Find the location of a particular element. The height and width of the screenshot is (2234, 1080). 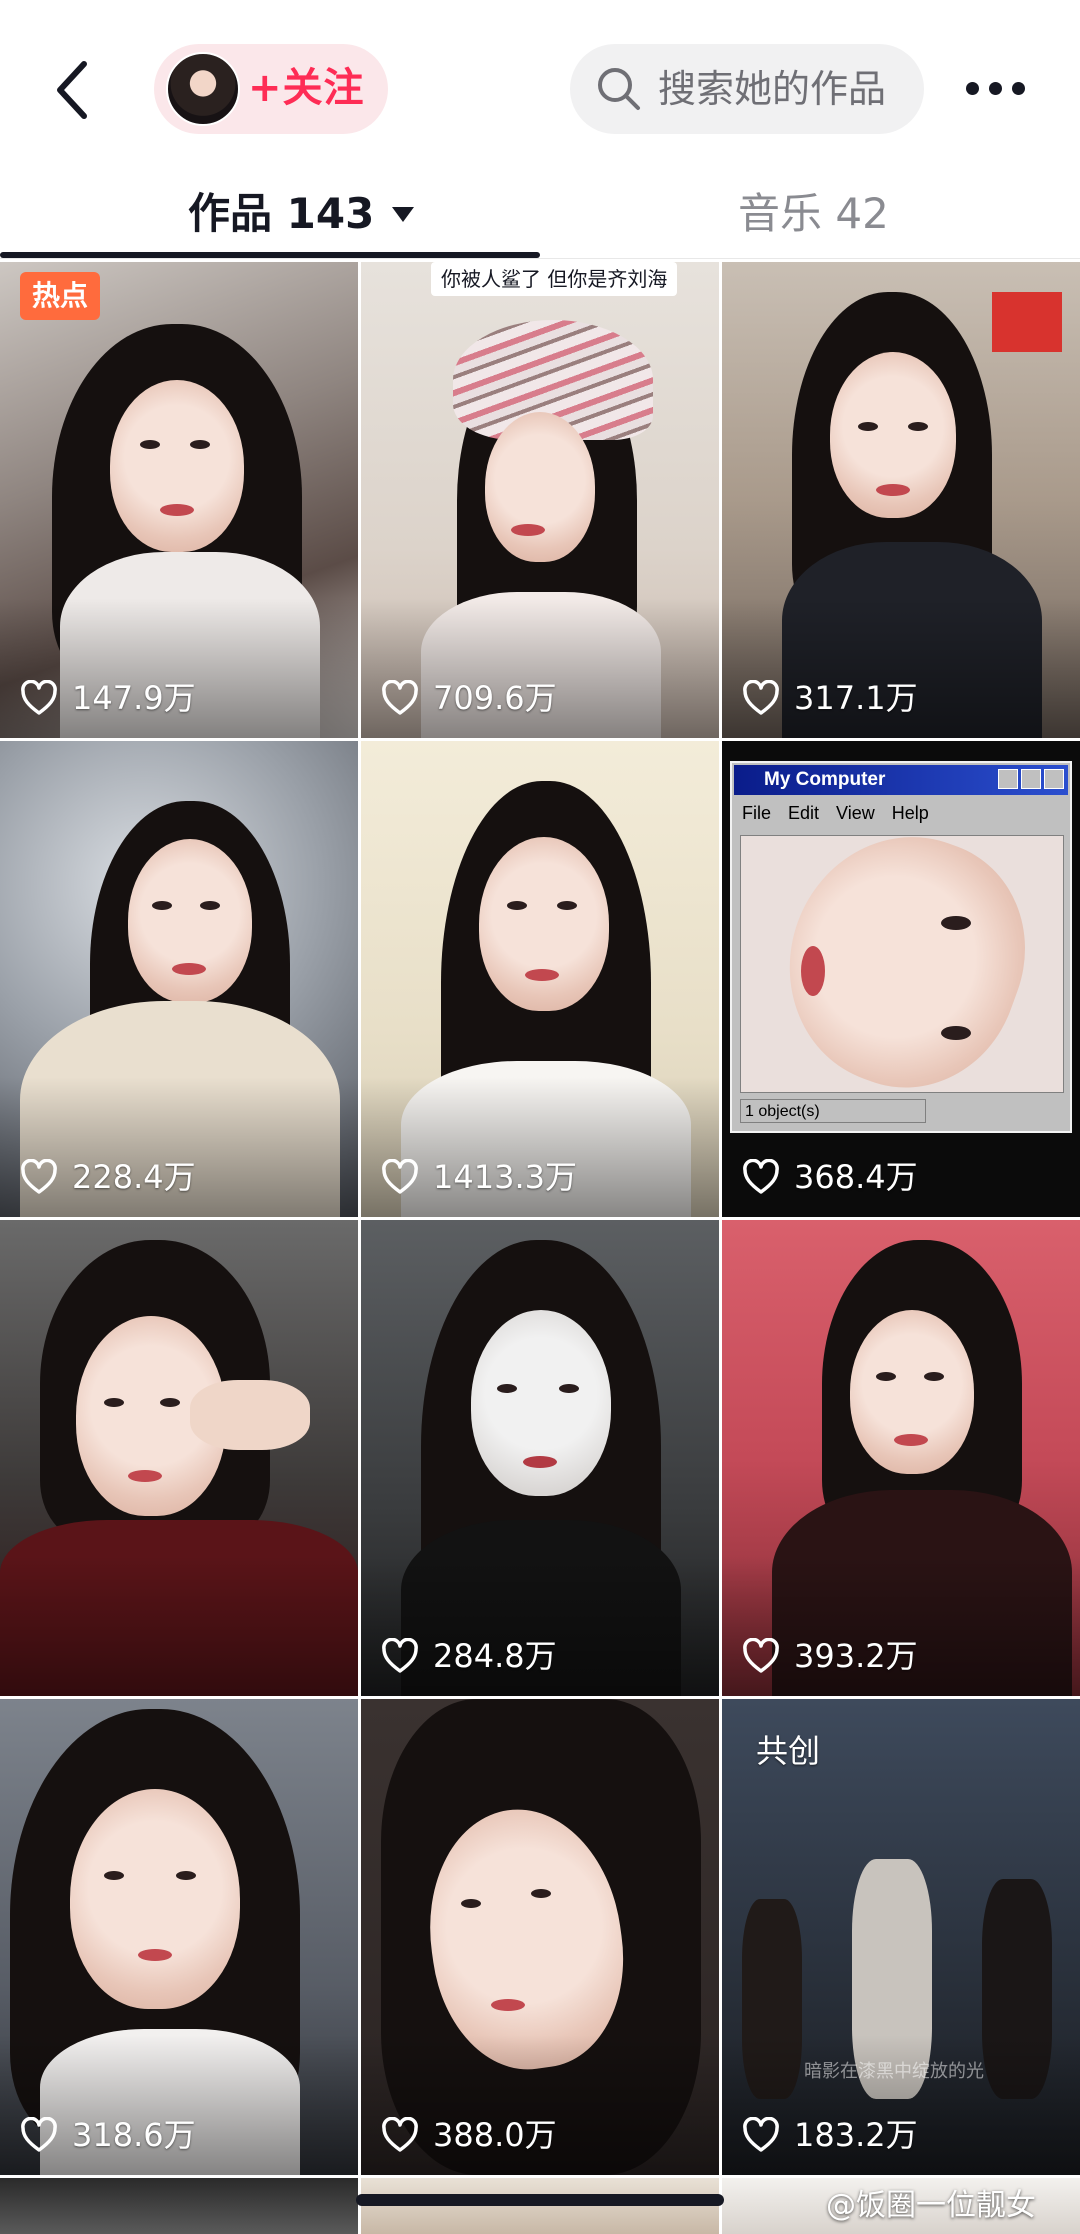

video-thumbnail: 共创 暗影在漆黑中绽放的光 183.2万 is located at coordinates (901, 1937).